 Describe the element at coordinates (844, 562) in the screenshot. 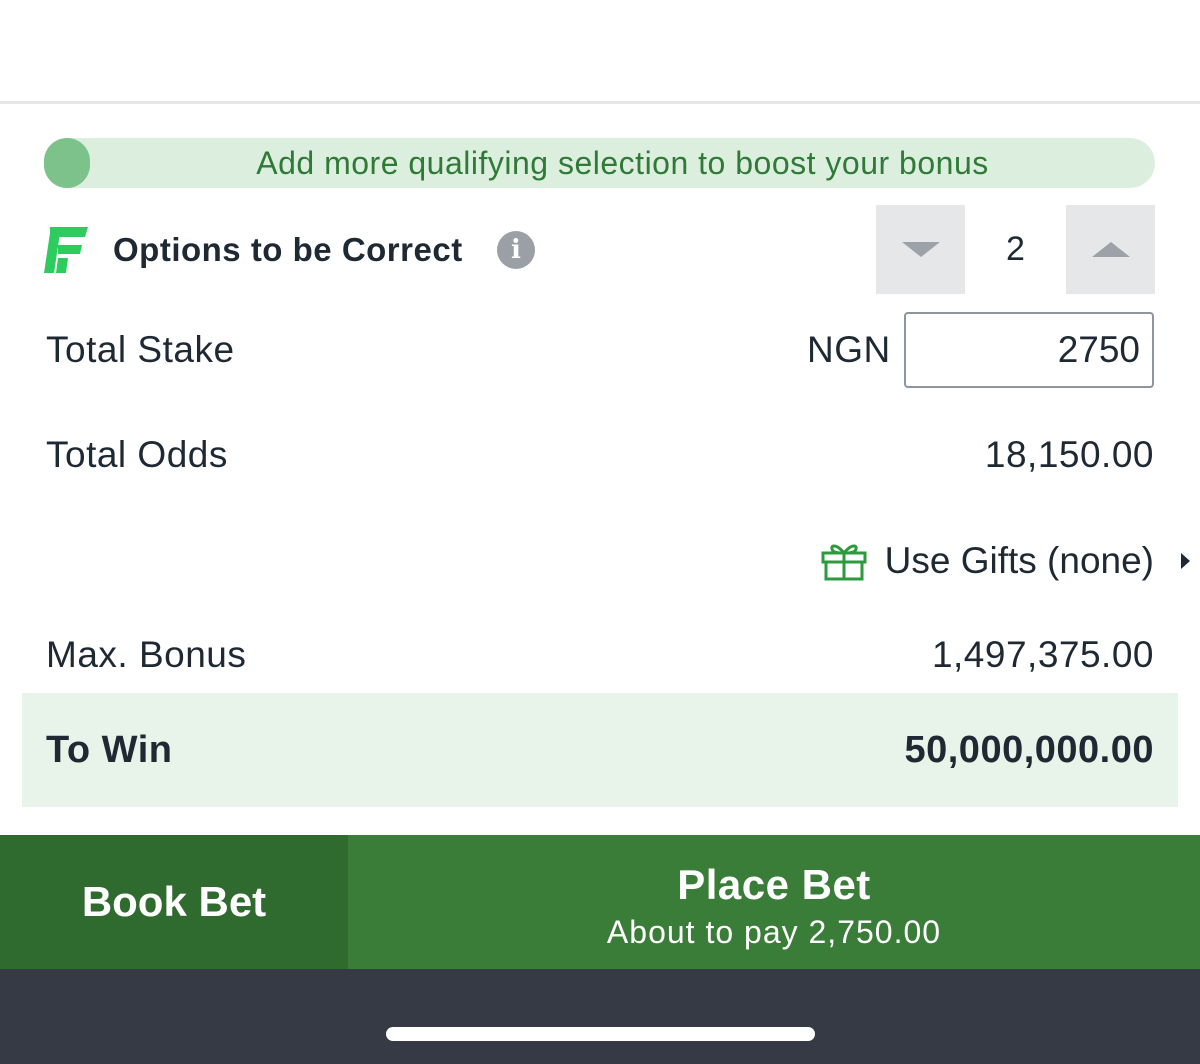

I see `gift-icon` at that location.